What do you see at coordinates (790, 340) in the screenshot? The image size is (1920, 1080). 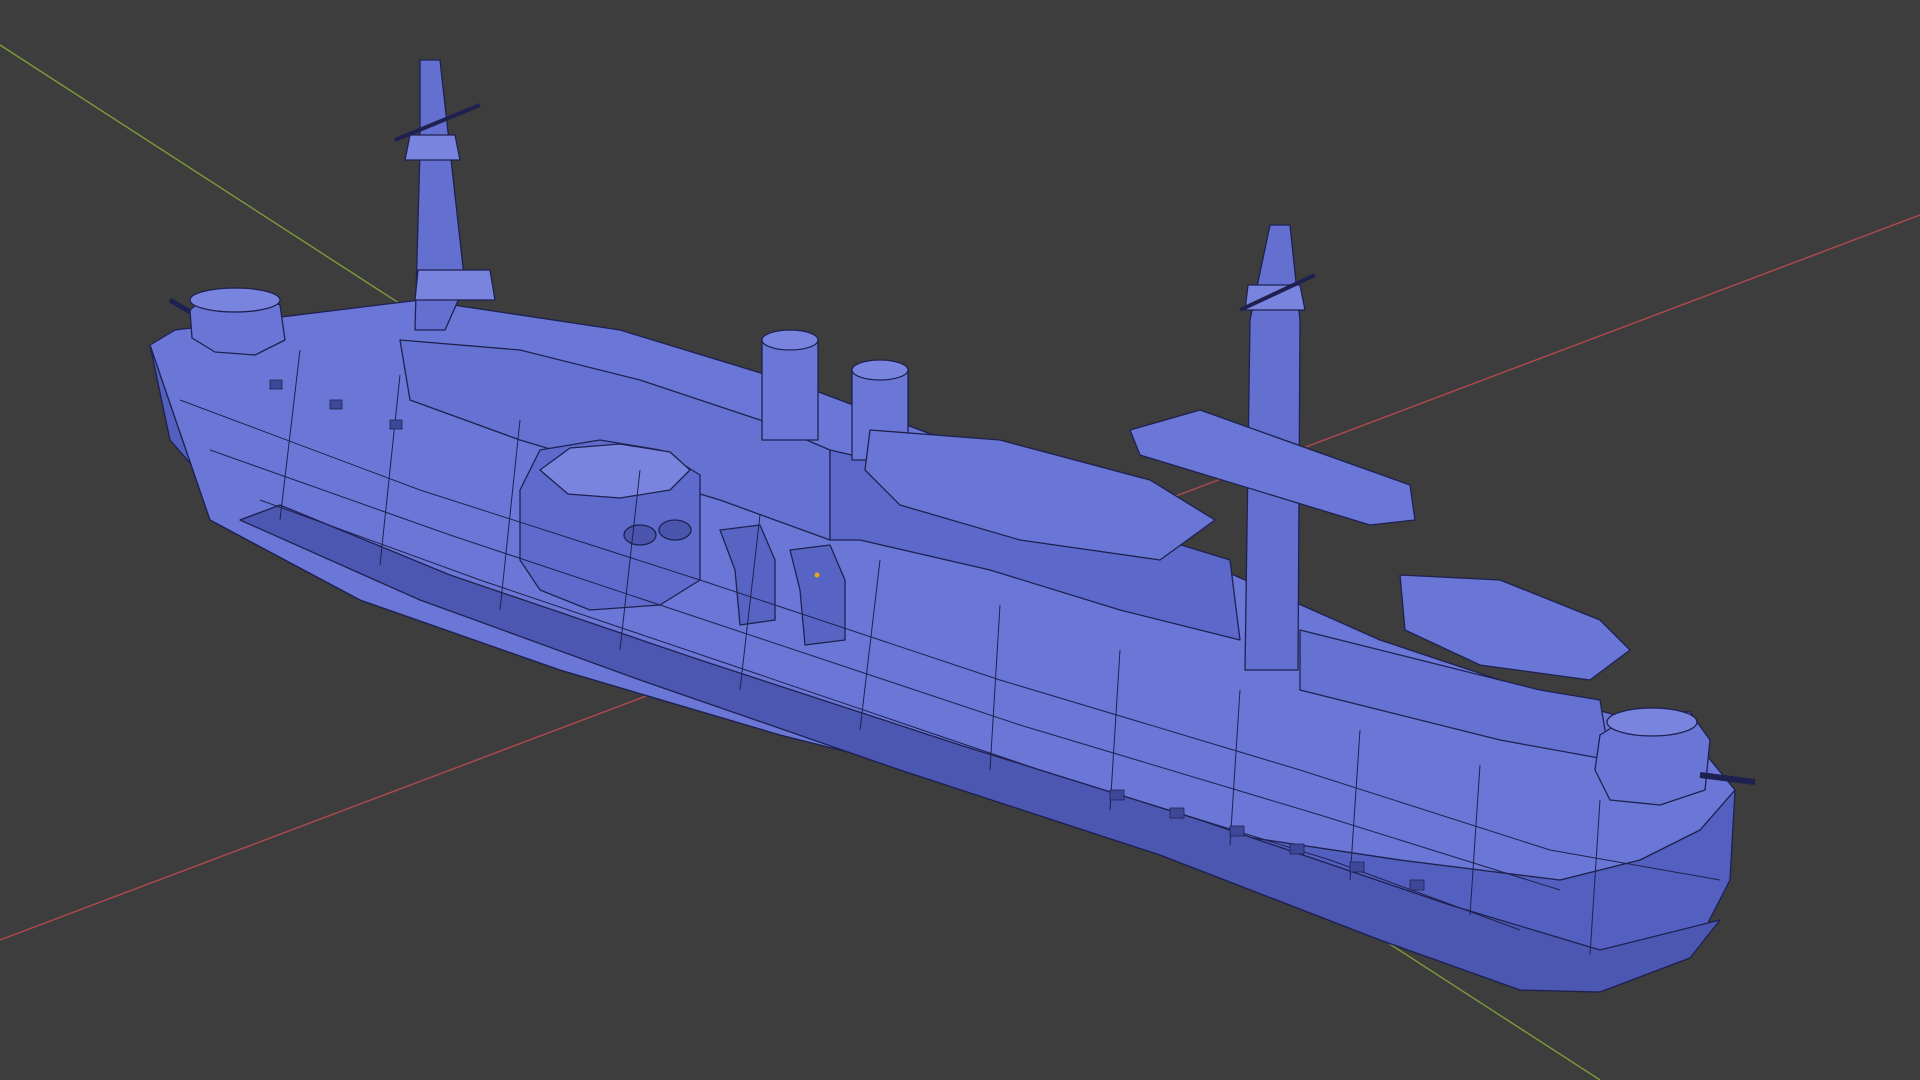 I see `funnel-fore-top` at bounding box center [790, 340].